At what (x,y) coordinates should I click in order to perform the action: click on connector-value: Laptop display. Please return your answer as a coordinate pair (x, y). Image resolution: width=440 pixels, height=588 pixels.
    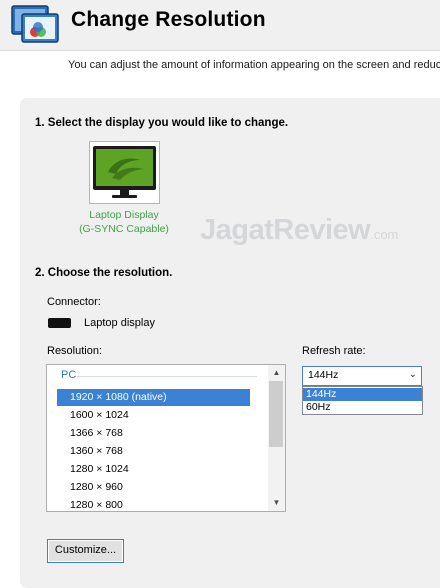
    Looking at the image, I should click on (119, 323).